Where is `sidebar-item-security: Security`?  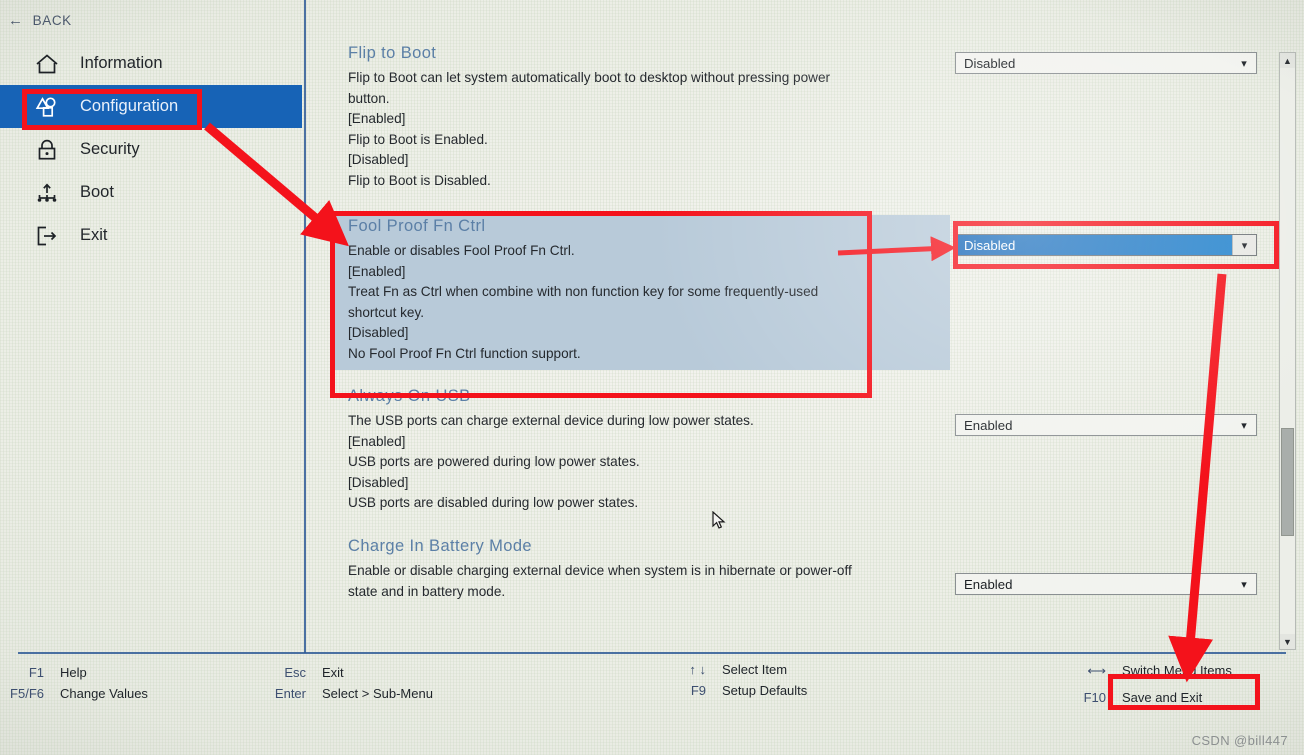 sidebar-item-security: Security is located at coordinates (151, 149).